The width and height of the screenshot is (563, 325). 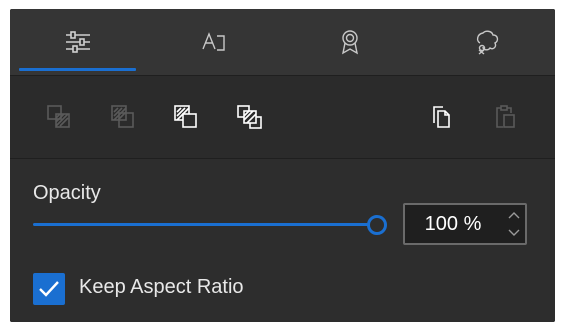 What do you see at coordinates (77, 69) in the screenshot?
I see `active-tab-indicator` at bounding box center [77, 69].